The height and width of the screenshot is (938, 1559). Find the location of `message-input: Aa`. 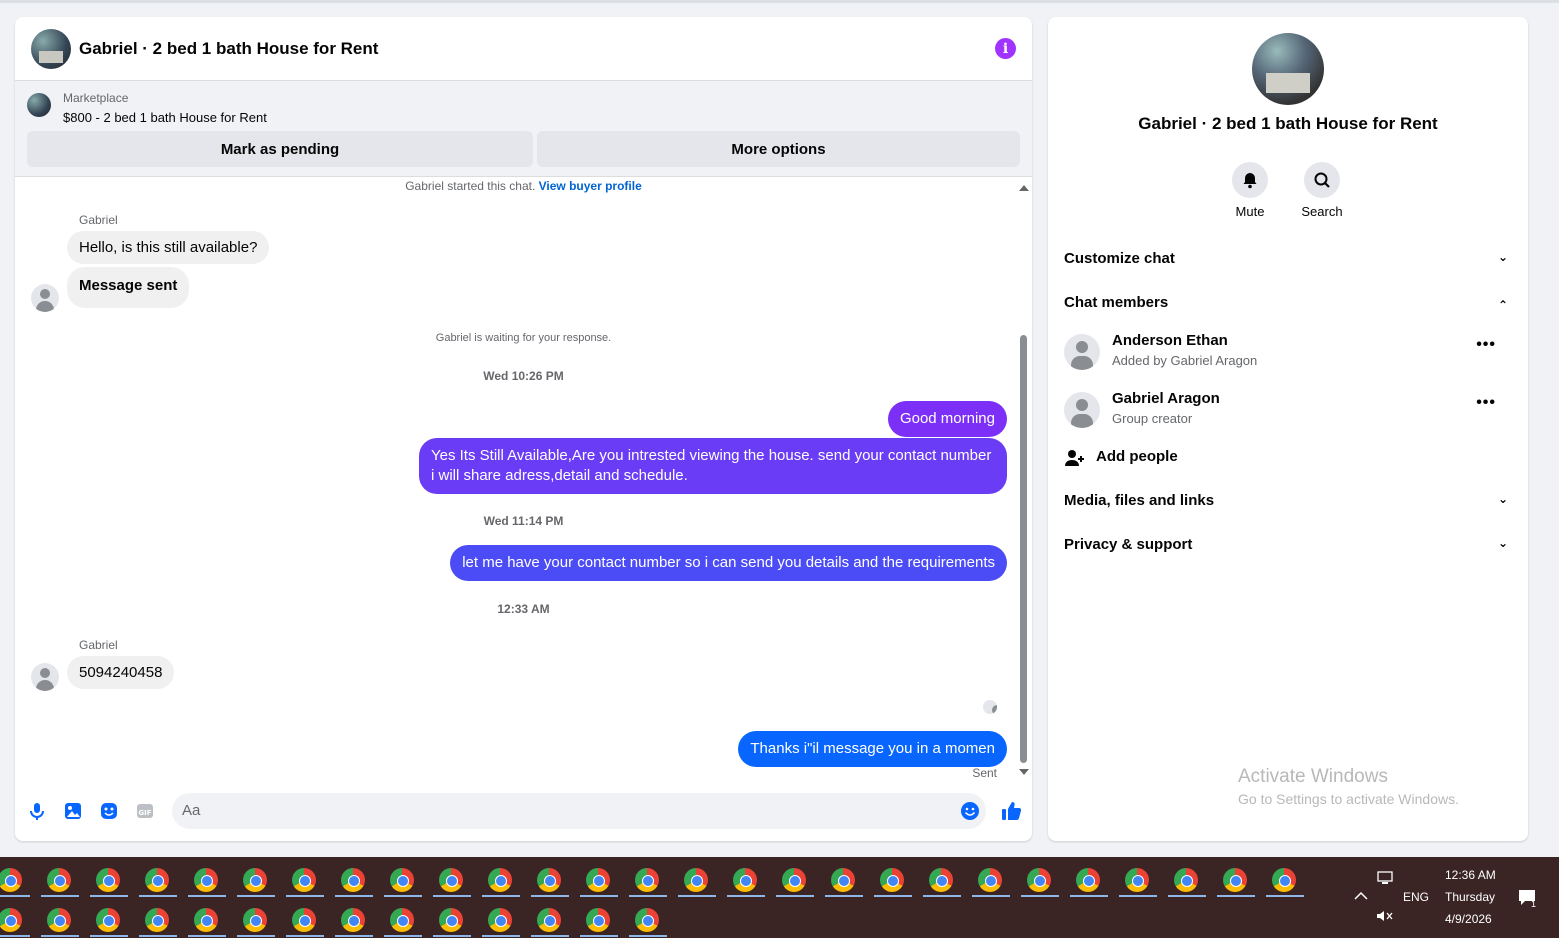

message-input: Aa is located at coordinates (579, 811).